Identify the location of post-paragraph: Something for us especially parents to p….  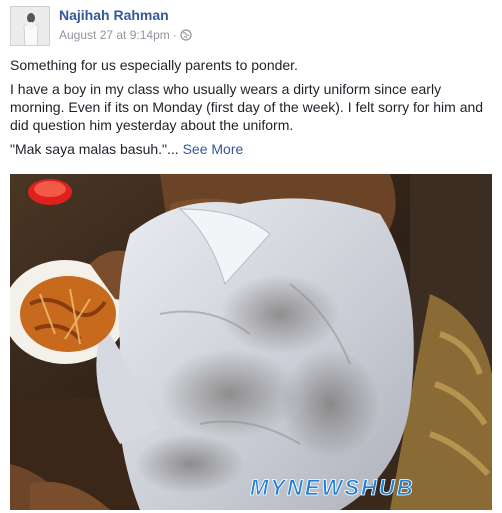
(154, 65).